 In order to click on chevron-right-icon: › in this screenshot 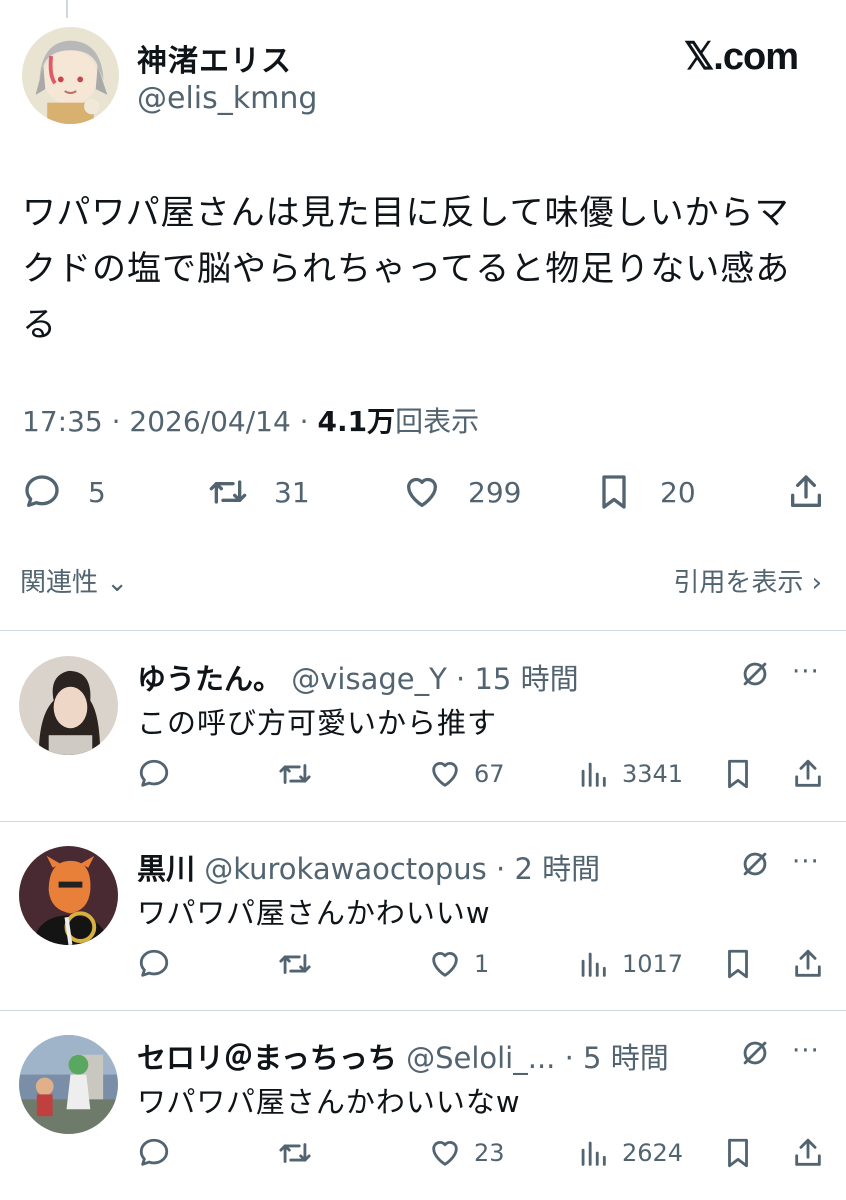, I will do `click(816, 583)`.